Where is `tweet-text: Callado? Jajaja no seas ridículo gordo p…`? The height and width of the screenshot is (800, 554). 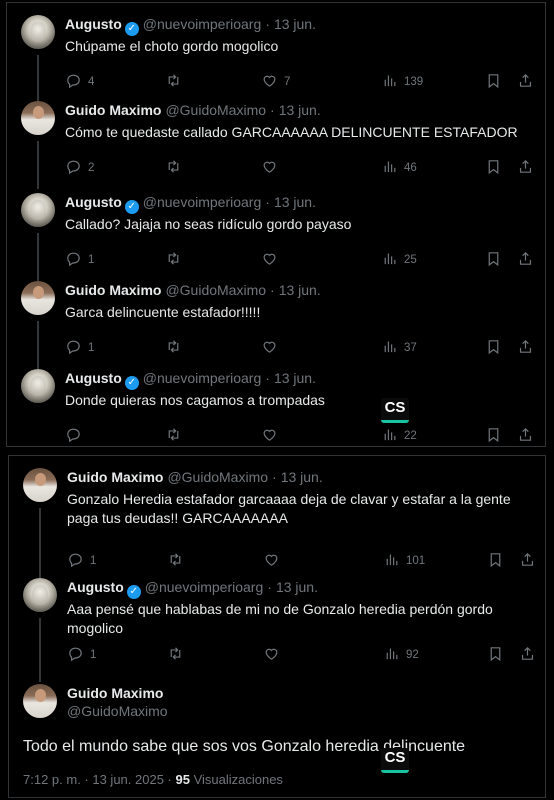 tweet-text: Callado? Jajaja no seas ridículo gordo p… is located at coordinates (208, 224).